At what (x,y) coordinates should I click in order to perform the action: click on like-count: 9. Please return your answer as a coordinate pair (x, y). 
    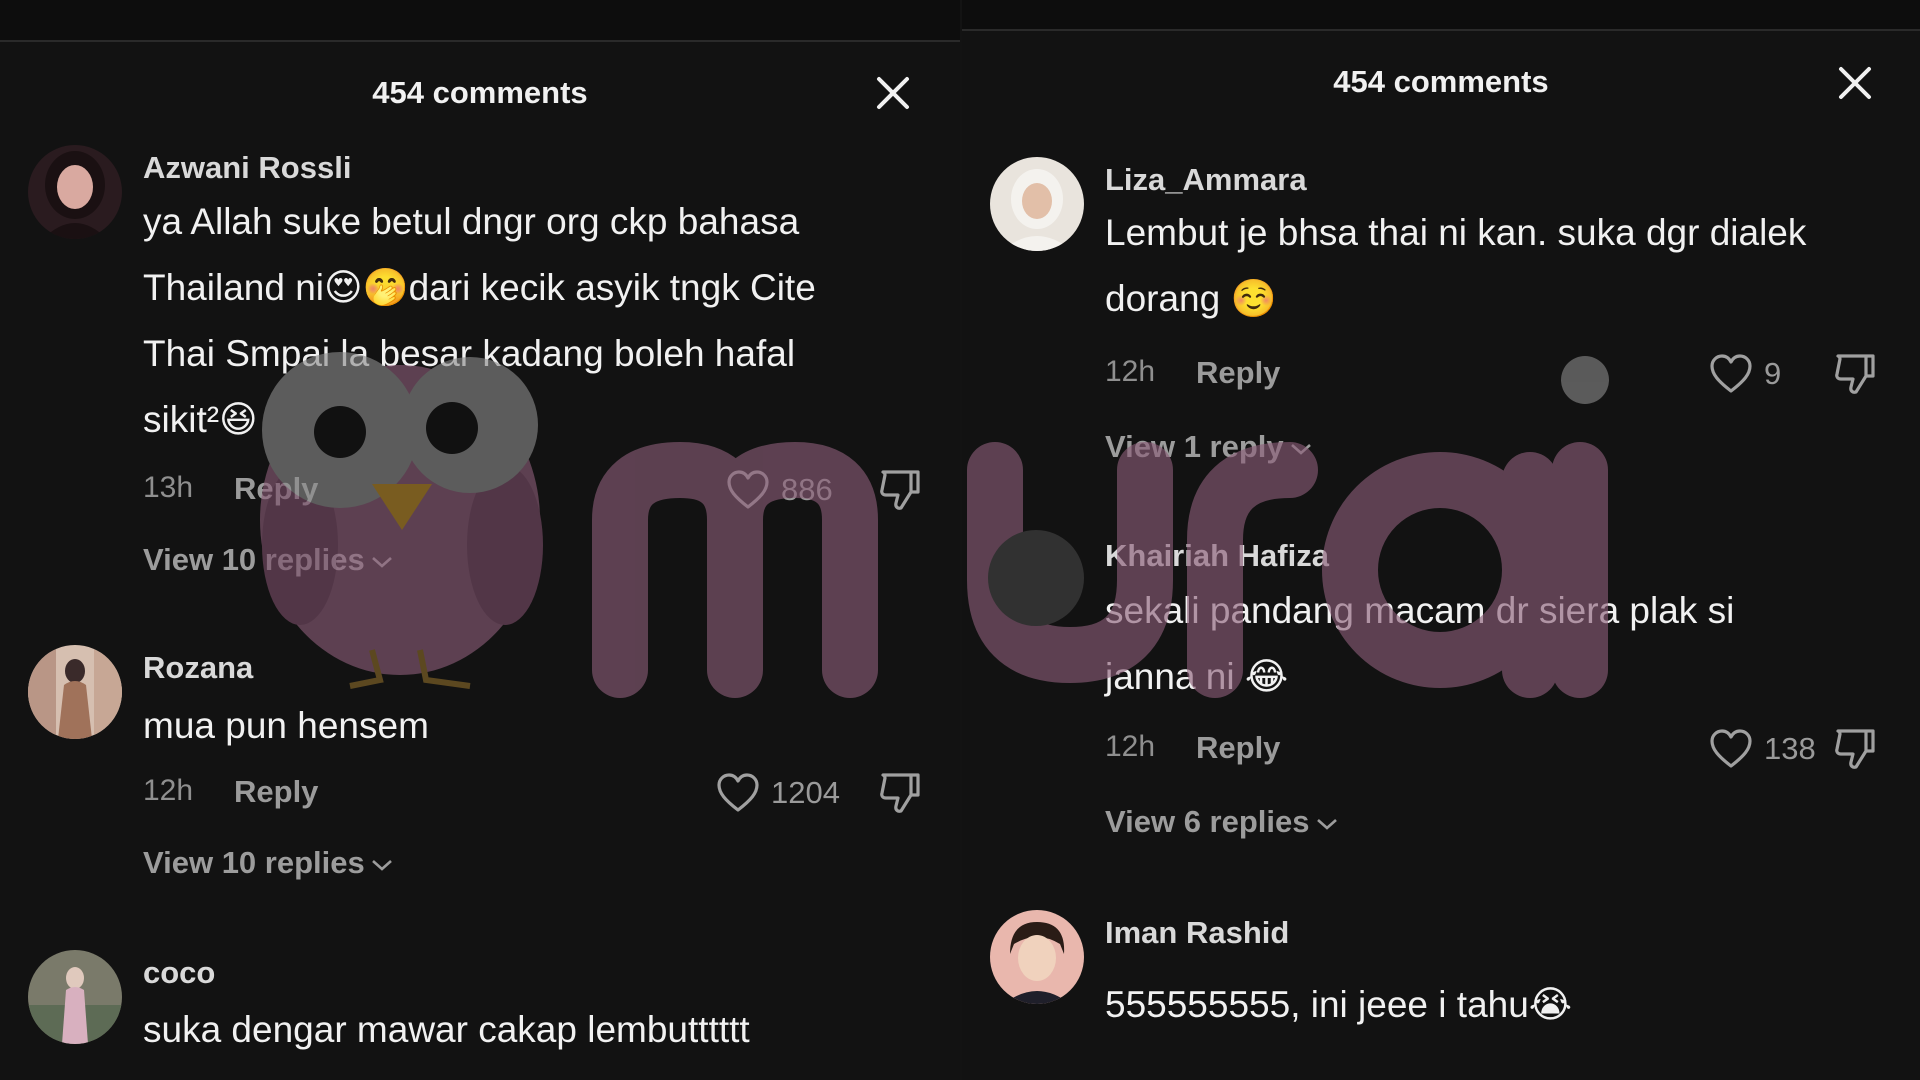
    Looking at the image, I should click on (1773, 373).